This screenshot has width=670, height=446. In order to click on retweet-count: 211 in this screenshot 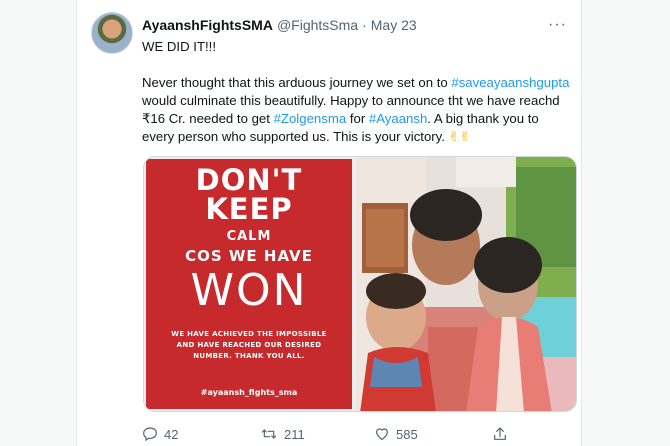, I will do `click(294, 434)`.